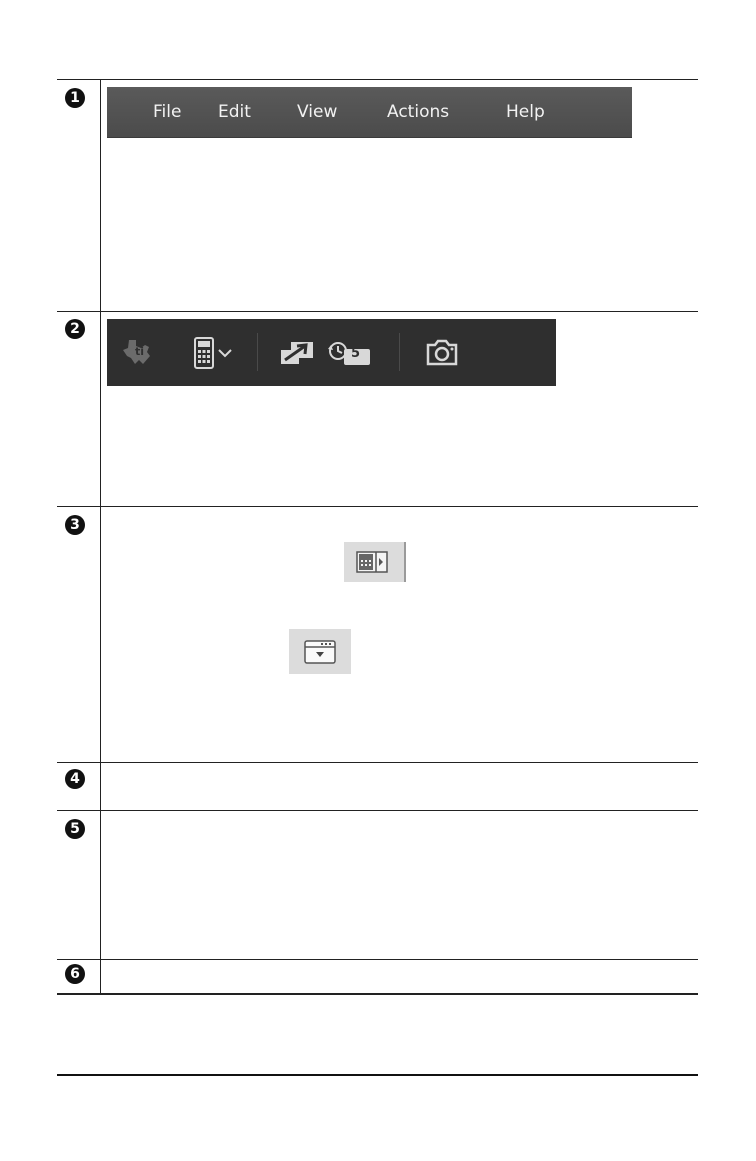  Describe the element at coordinates (369, 112) in the screenshot. I see `menu-bar: File Edit View Actions Help` at that location.